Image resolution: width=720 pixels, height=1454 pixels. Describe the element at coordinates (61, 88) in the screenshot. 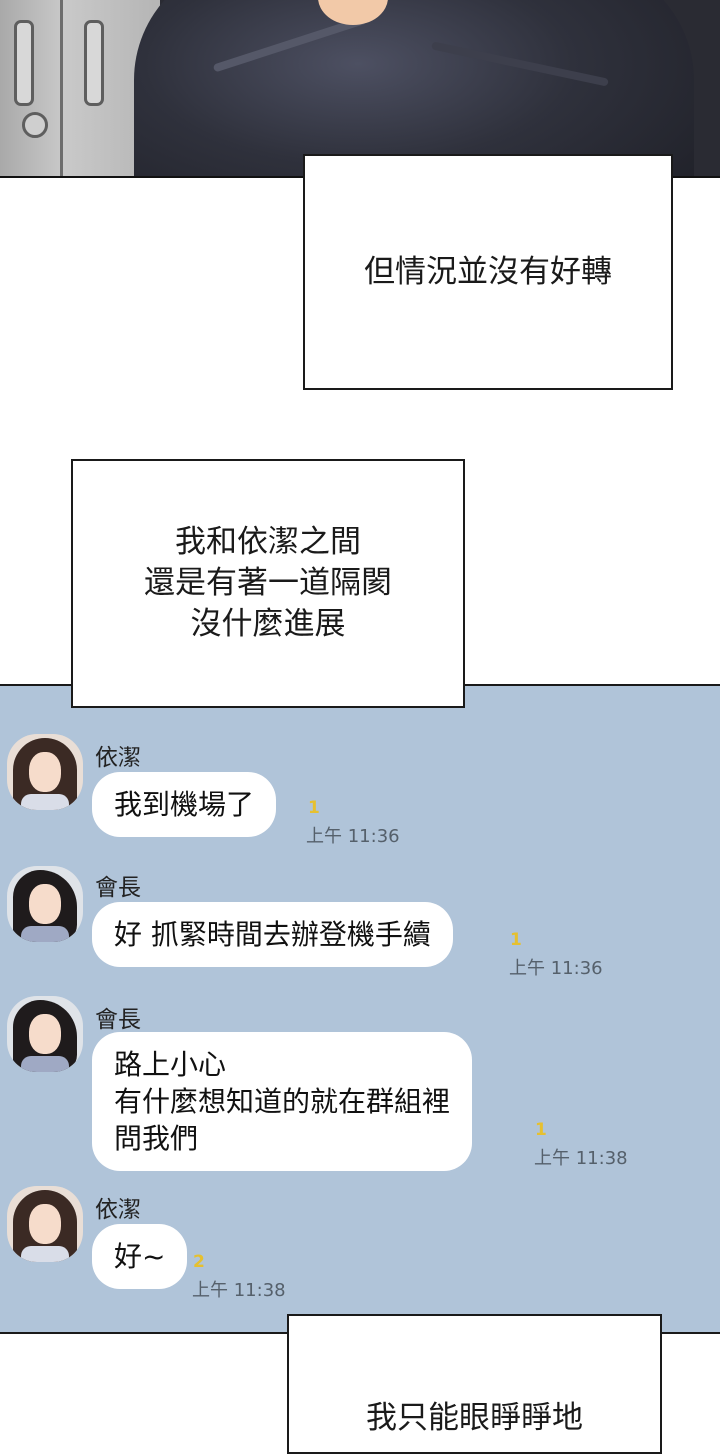

I see `locker-seam` at that location.